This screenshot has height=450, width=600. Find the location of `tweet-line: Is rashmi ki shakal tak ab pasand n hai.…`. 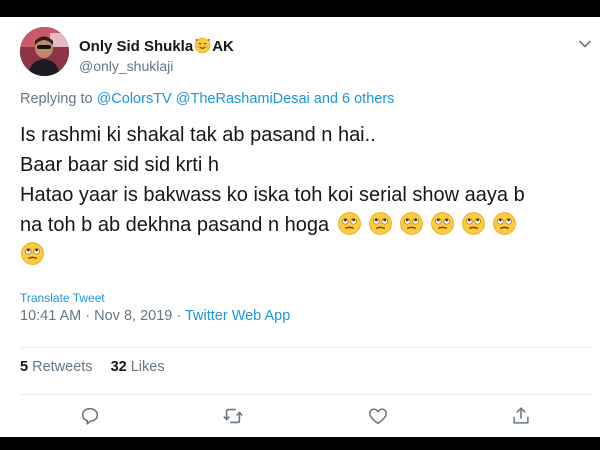

tweet-line: Is rashmi ki shakal tak ab pasand n hai.… is located at coordinates (198, 135).